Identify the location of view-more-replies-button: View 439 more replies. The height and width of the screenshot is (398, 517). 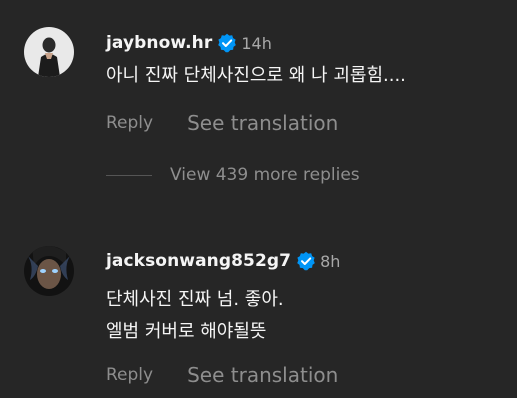
(233, 175).